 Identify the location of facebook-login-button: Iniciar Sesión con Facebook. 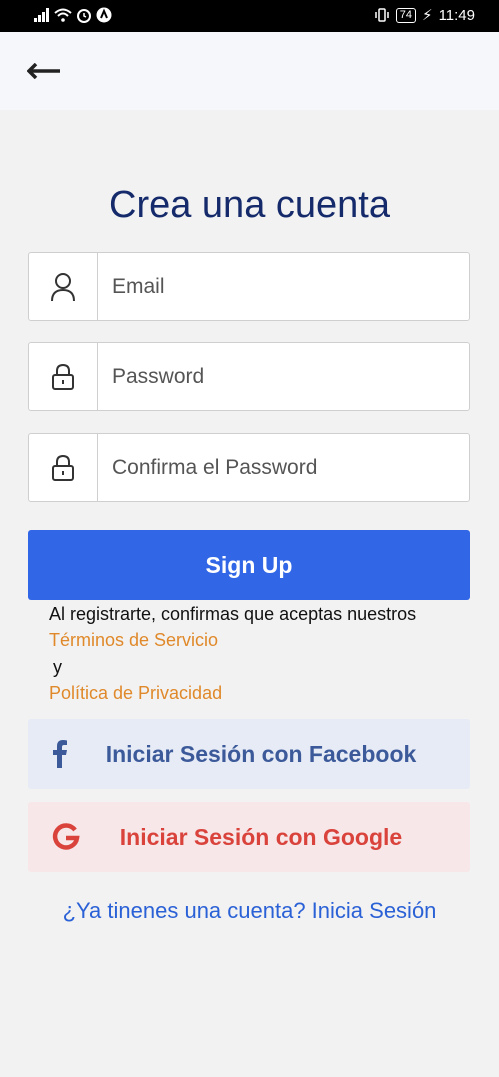
(249, 754).